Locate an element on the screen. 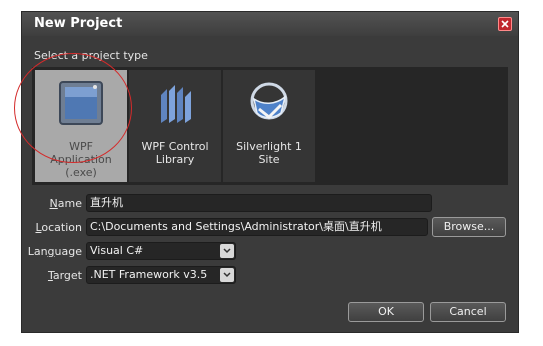 This screenshot has width=543, height=346. cancel-button: Cancel is located at coordinates (468, 312).